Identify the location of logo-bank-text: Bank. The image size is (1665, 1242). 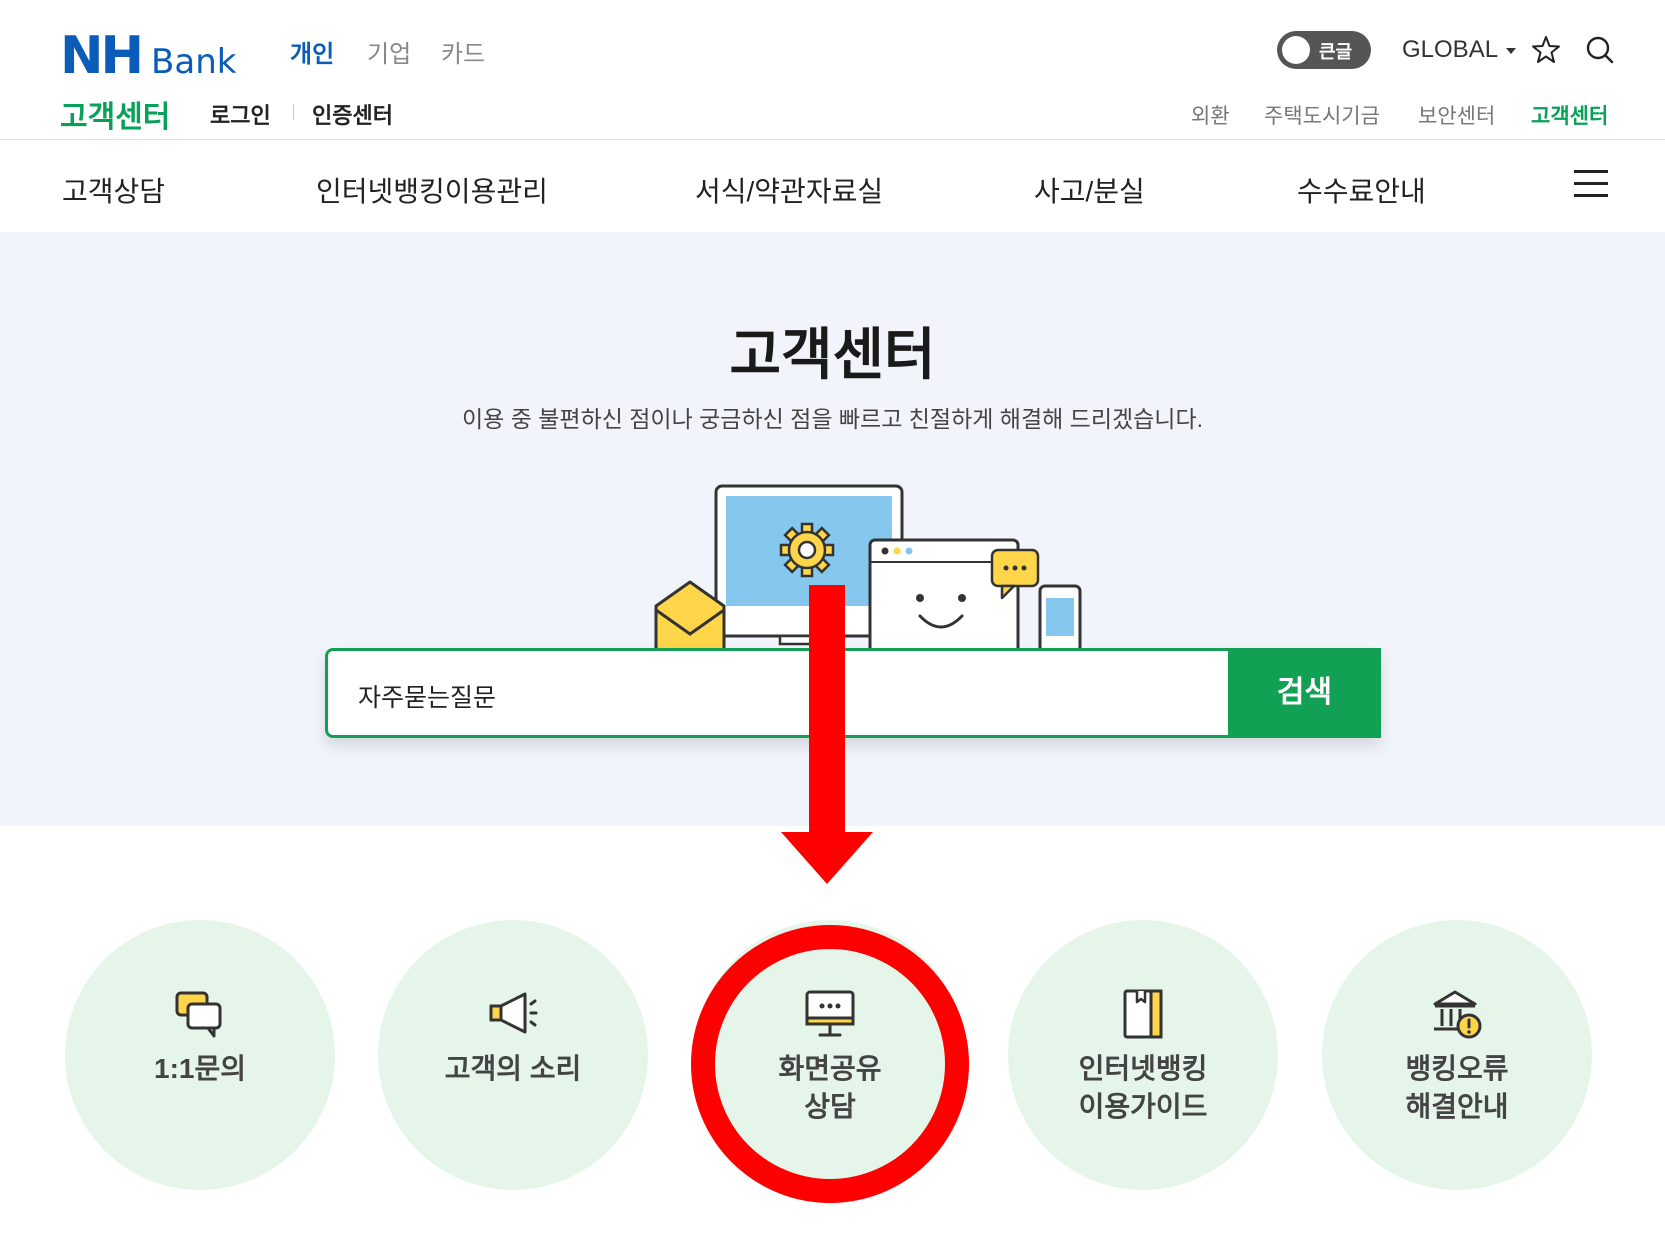
(194, 62).